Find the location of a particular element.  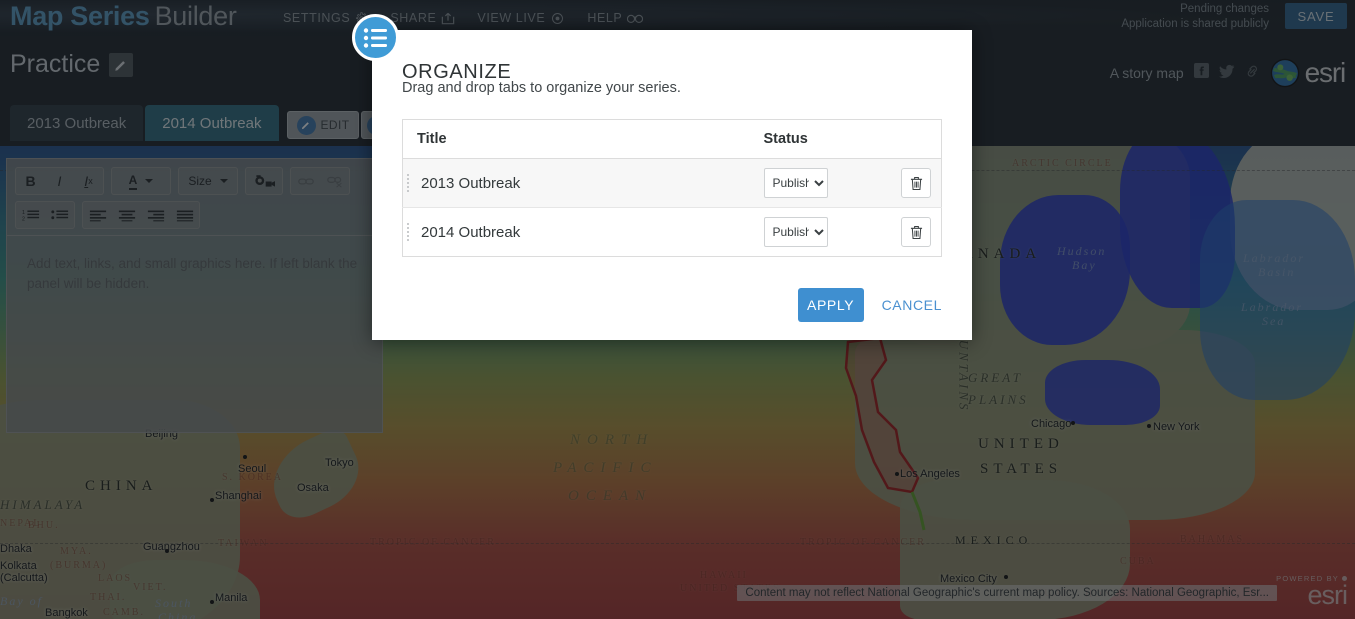

apply-button: APPLY is located at coordinates (830, 305).